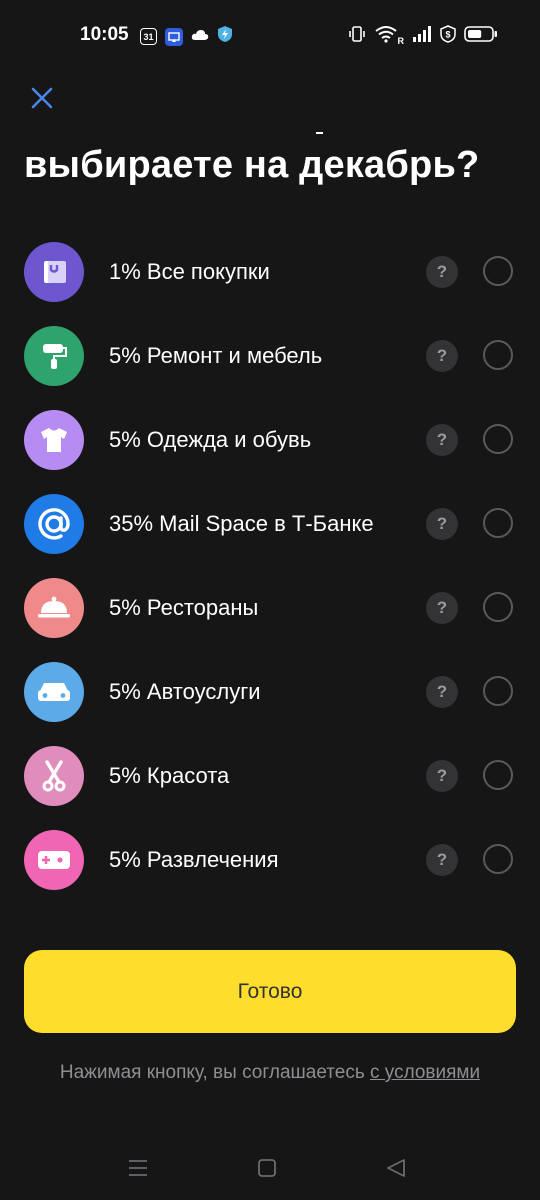 The height and width of the screenshot is (1200, 540). I want to click on vibrate-icon, so click(357, 36).